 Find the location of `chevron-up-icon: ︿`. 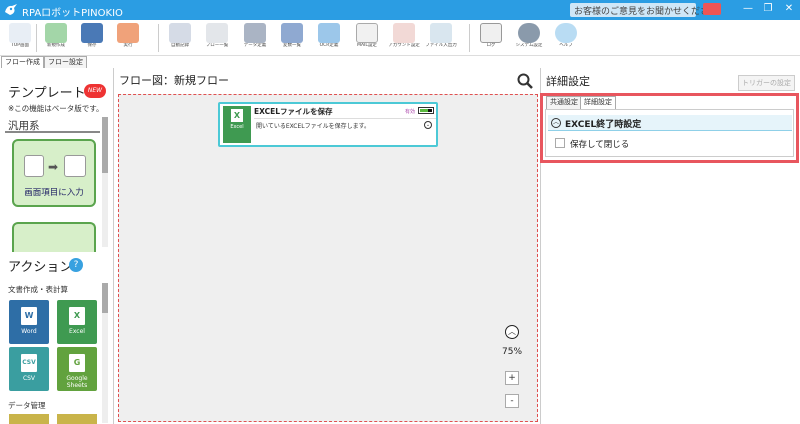

chevron-up-icon: ︿ is located at coordinates (512, 332).